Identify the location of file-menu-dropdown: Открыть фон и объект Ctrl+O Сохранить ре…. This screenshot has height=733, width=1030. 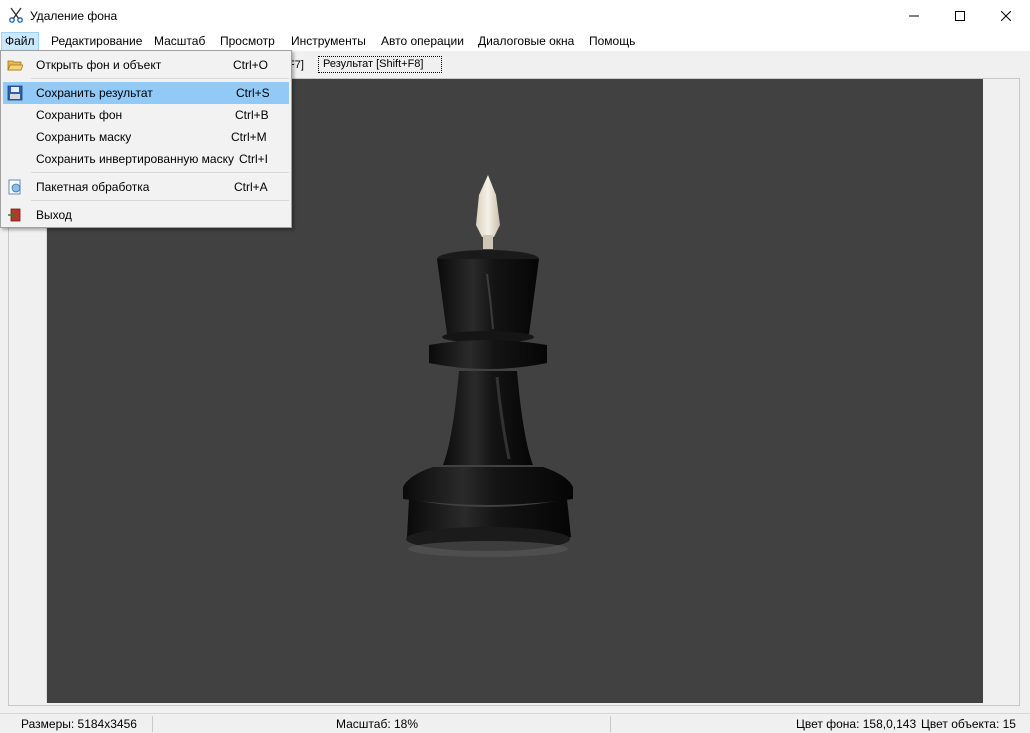
(146, 139).